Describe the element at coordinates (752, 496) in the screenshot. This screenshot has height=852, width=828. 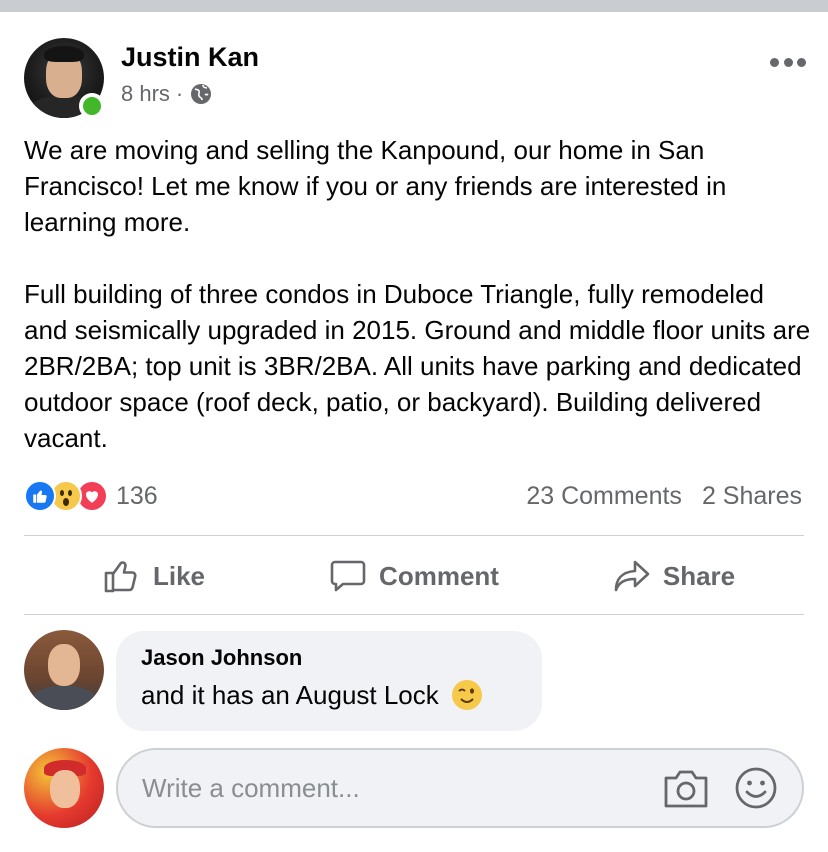
I see `shares-count: 2 Shares` at that location.